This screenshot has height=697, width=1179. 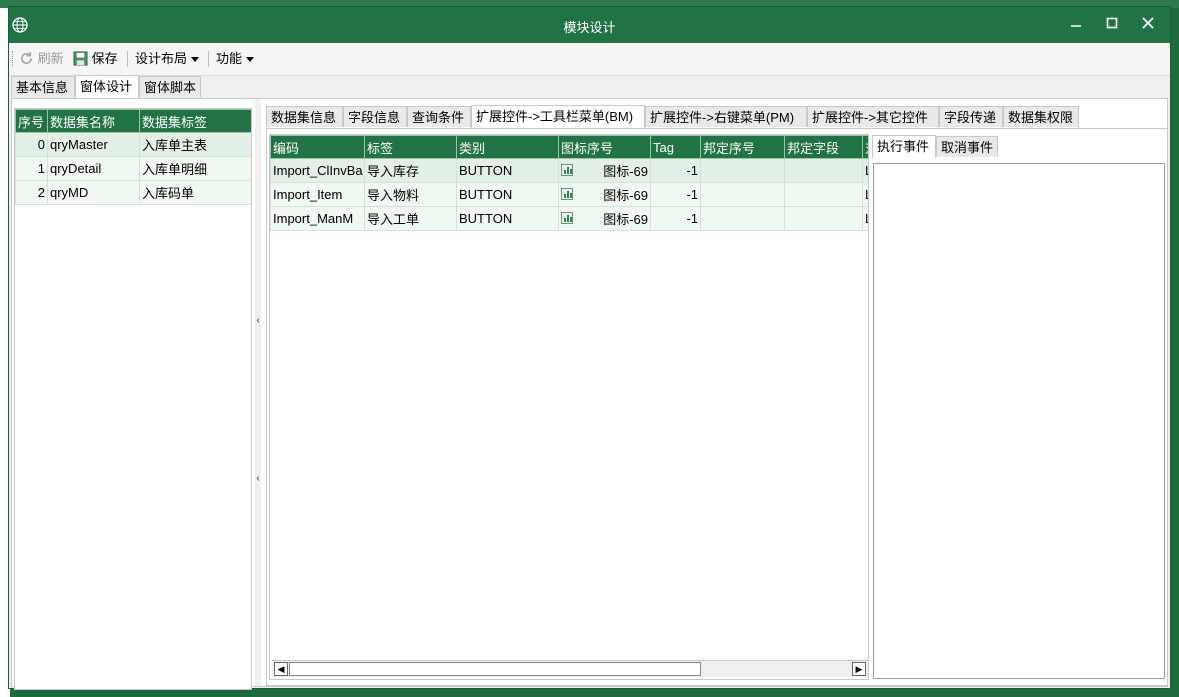 I want to click on close-button, so click(x=1148, y=25).